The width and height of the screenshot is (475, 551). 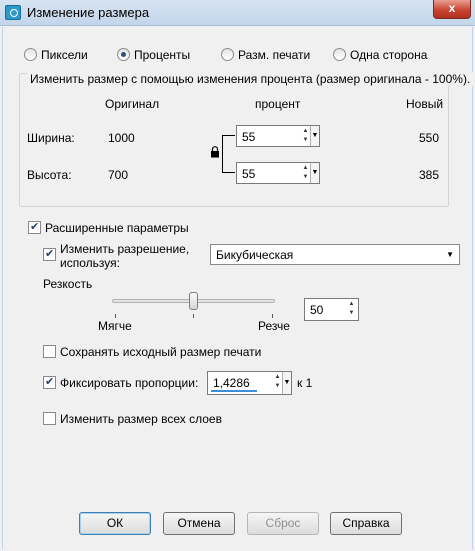 What do you see at coordinates (132, 104) in the screenshot?
I see `column-original: Оригинал` at bounding box center [132, 104].